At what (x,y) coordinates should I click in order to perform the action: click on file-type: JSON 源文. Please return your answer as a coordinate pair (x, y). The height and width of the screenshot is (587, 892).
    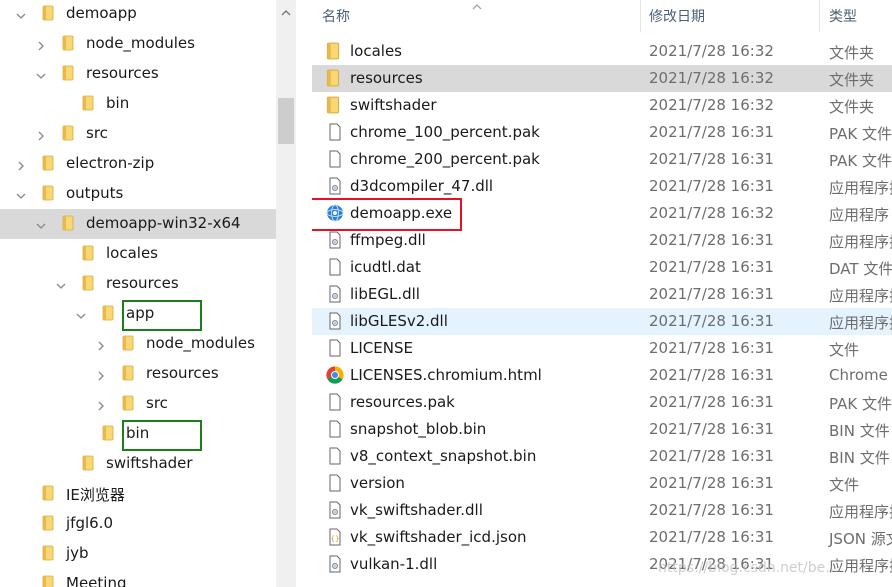
    Looking at the image, I should click on (860, 539).